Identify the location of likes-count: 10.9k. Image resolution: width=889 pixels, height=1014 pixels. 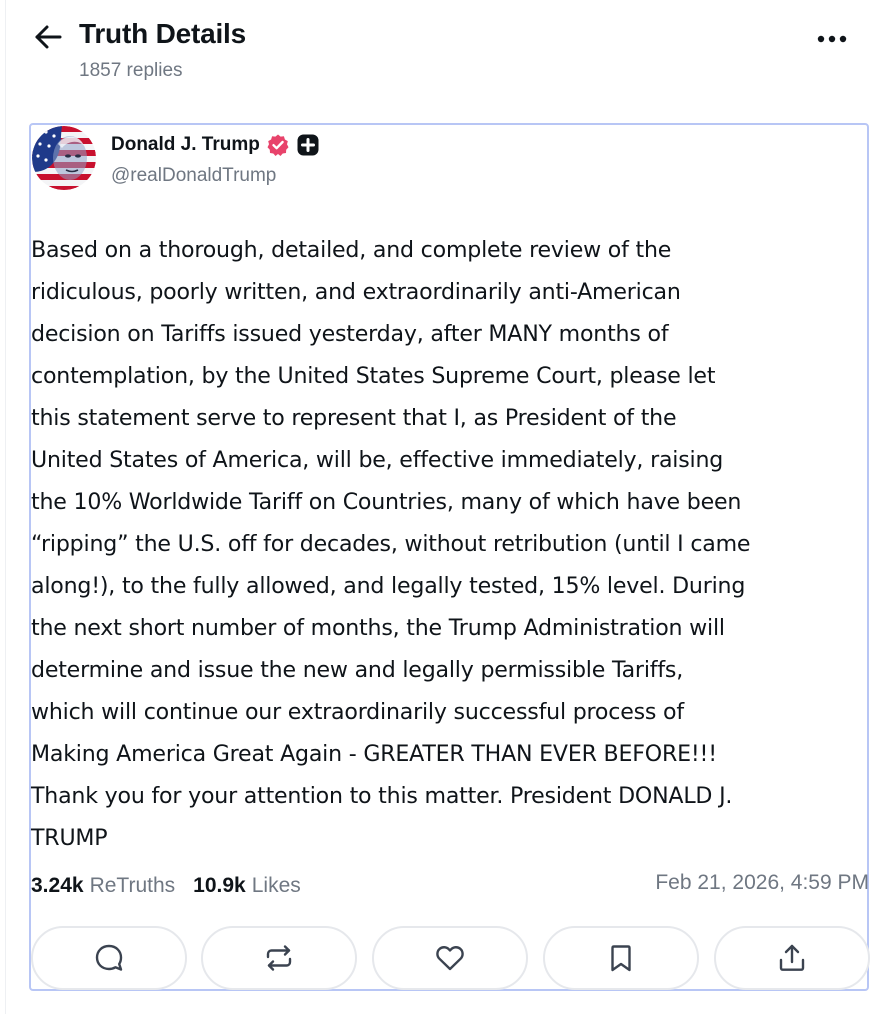
(219, 885).